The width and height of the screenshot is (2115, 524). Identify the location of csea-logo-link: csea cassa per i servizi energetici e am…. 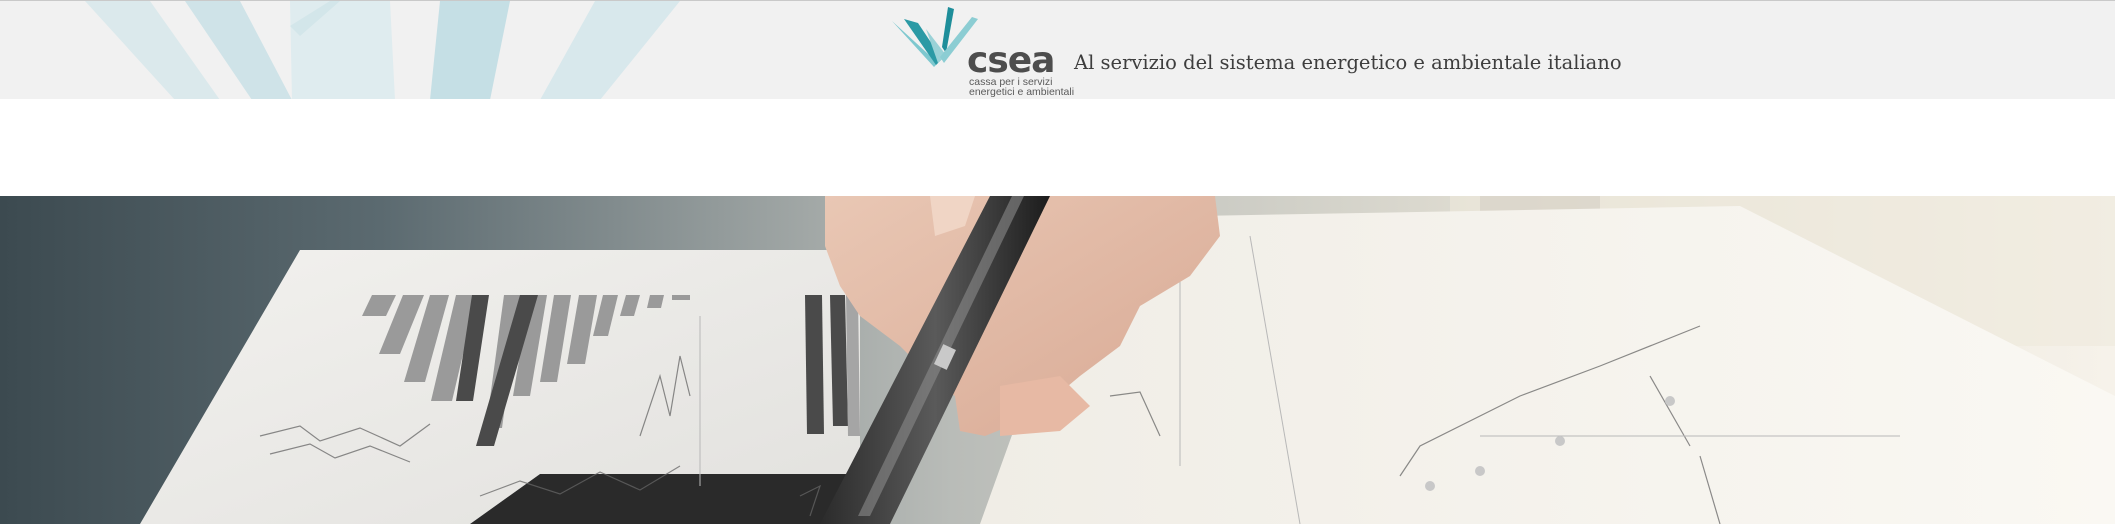
(983, 52).